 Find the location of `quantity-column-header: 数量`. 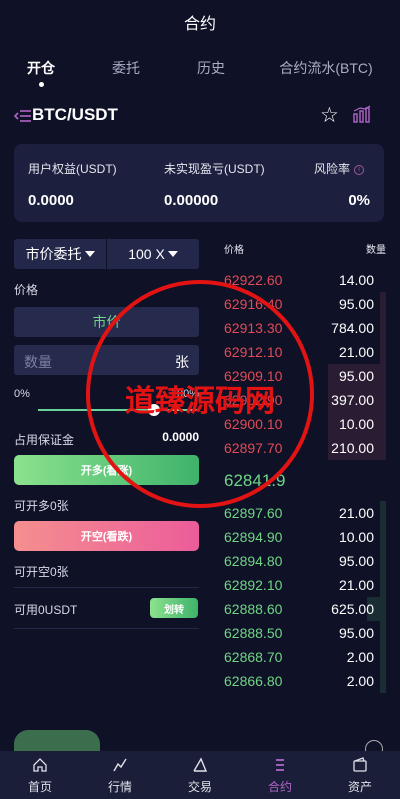

quantity-column-header: 数量 is located at coordinates (376, 250).